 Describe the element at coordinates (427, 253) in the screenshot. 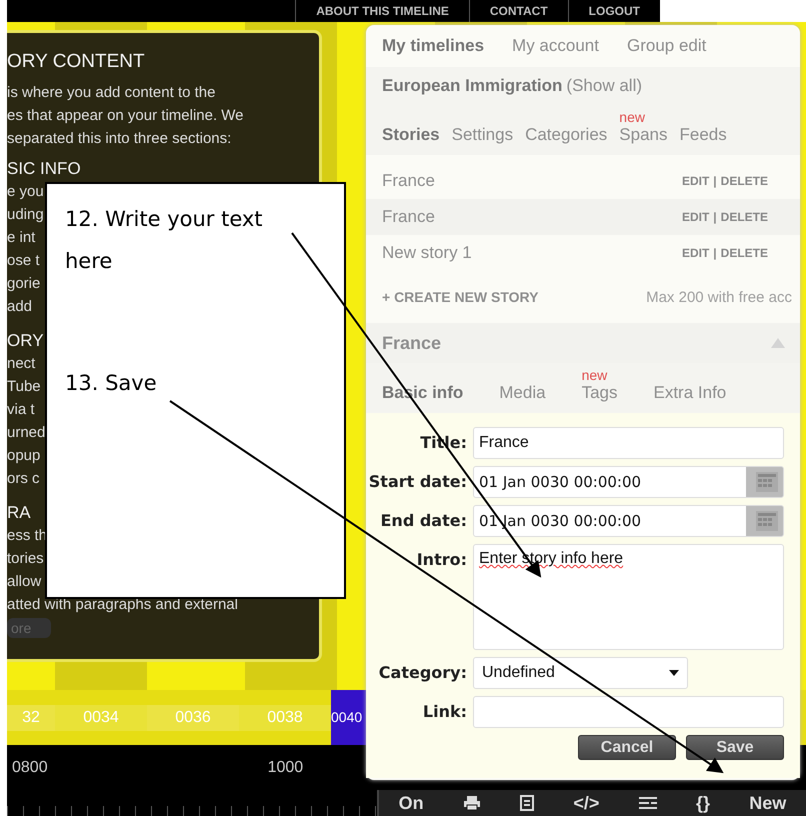

I see `story-title: New story 1` at that location.